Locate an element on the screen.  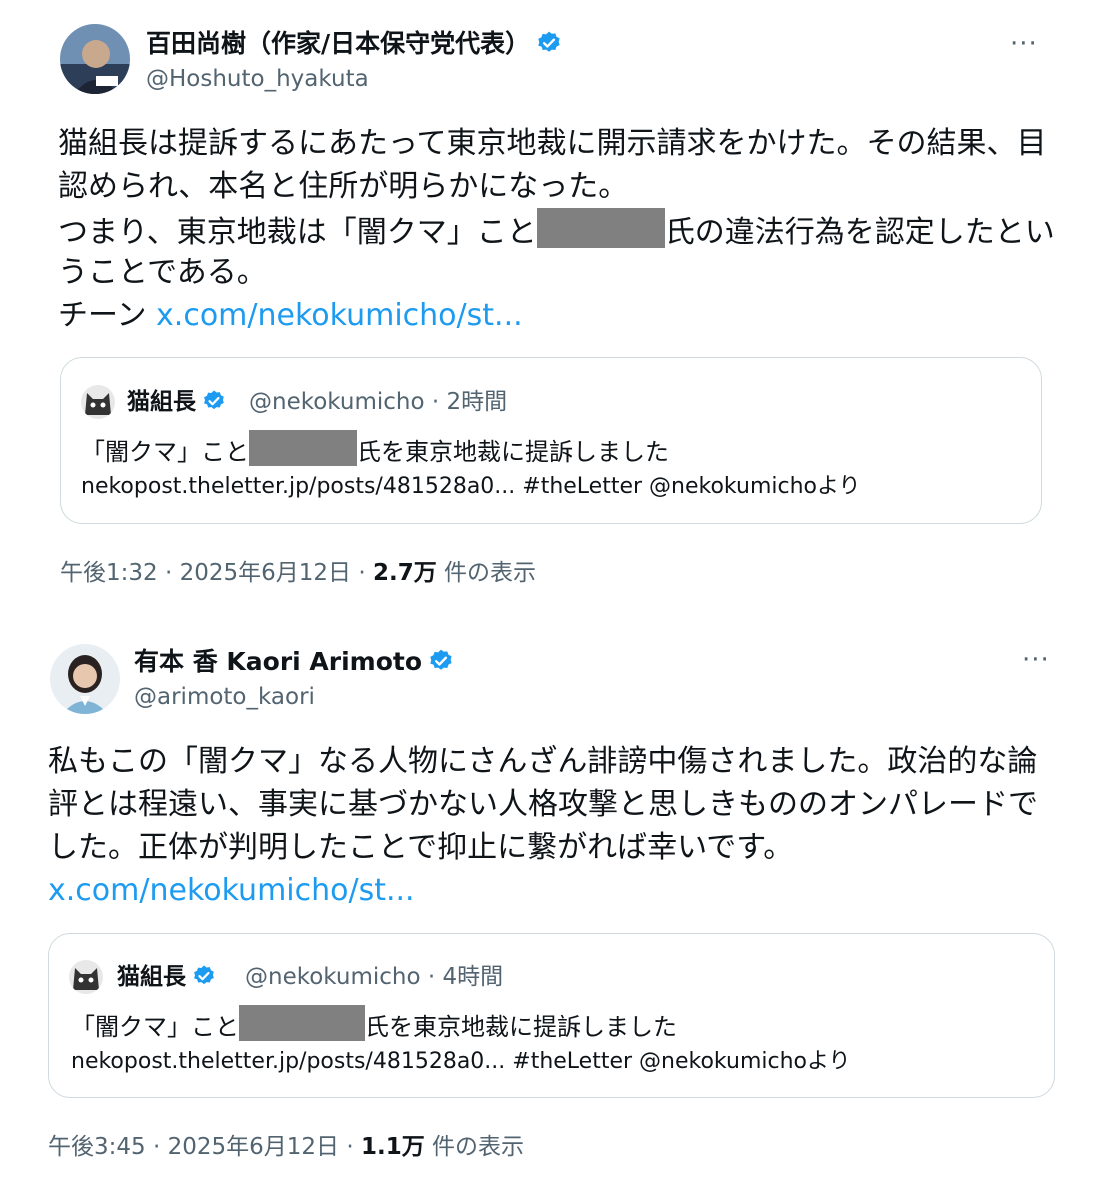
tweet-time: 午後1:32 is located at coordinates (109, 573).